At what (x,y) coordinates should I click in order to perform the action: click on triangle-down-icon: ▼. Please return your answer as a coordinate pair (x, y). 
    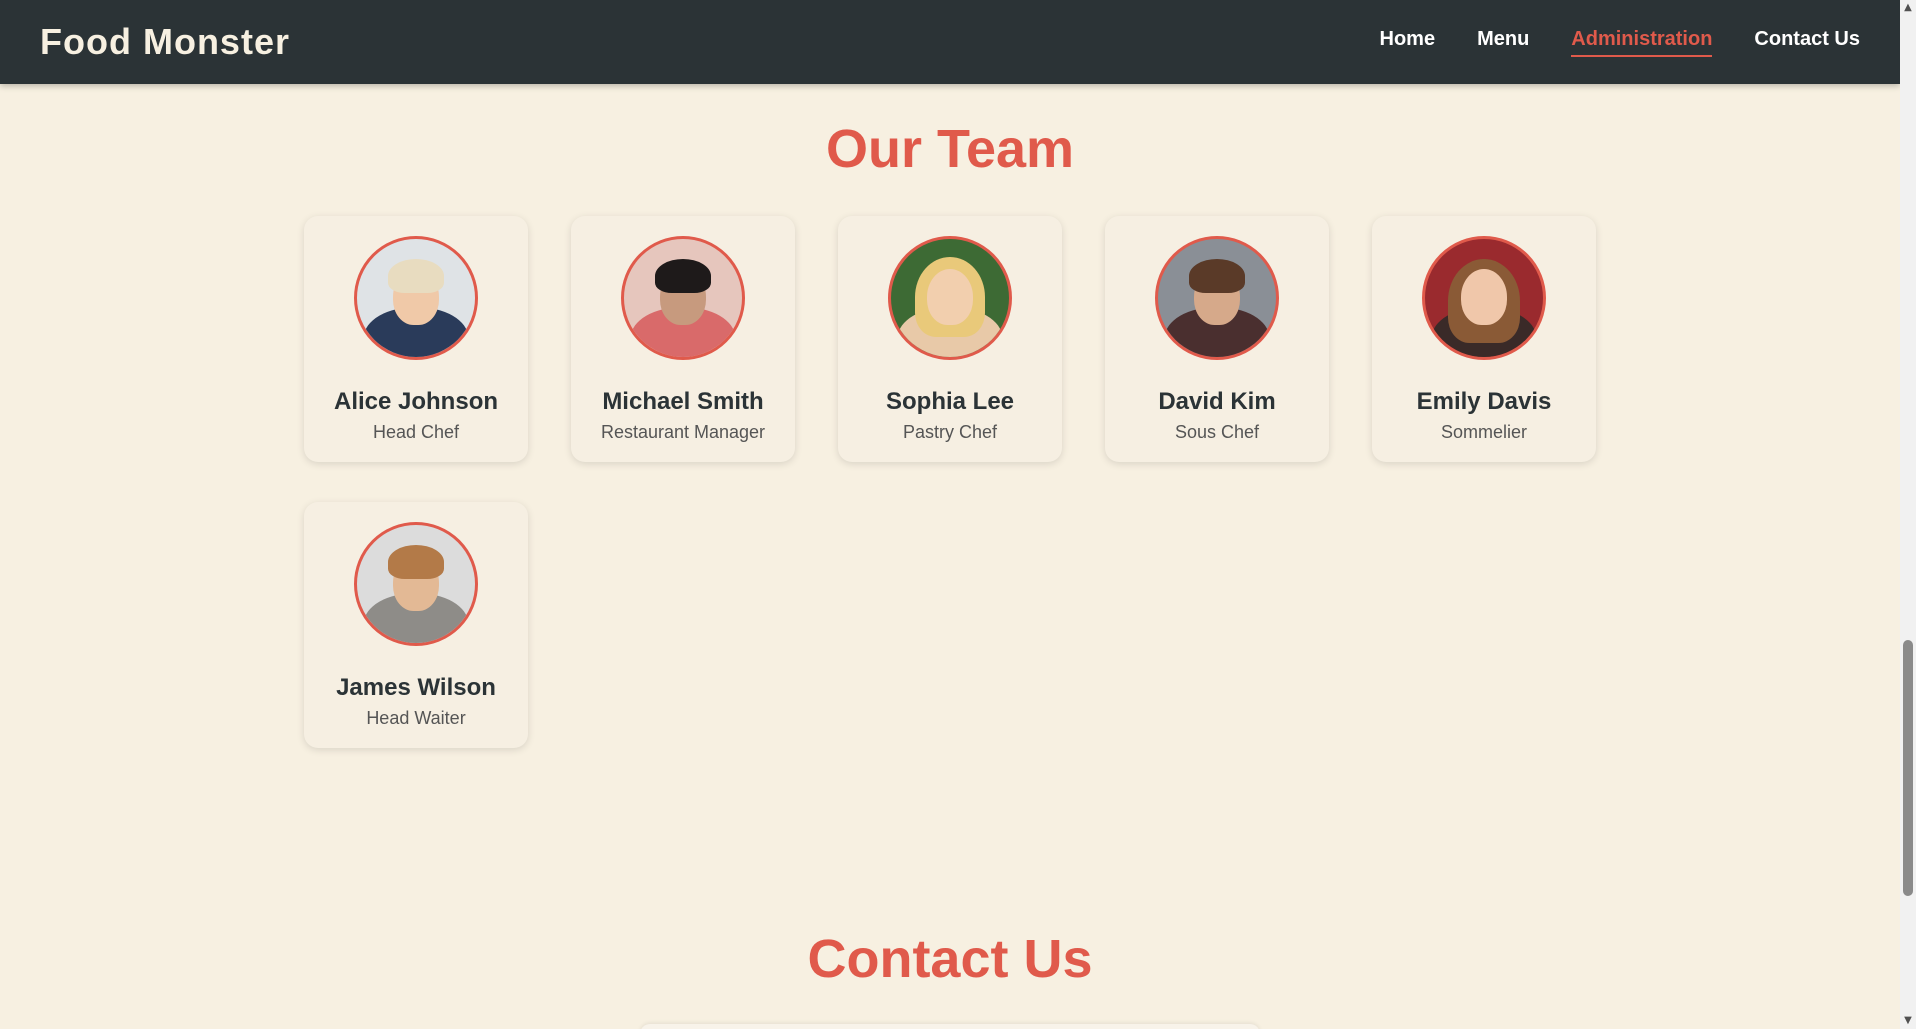
    Looking at the image, I should click on (1908, 1021).